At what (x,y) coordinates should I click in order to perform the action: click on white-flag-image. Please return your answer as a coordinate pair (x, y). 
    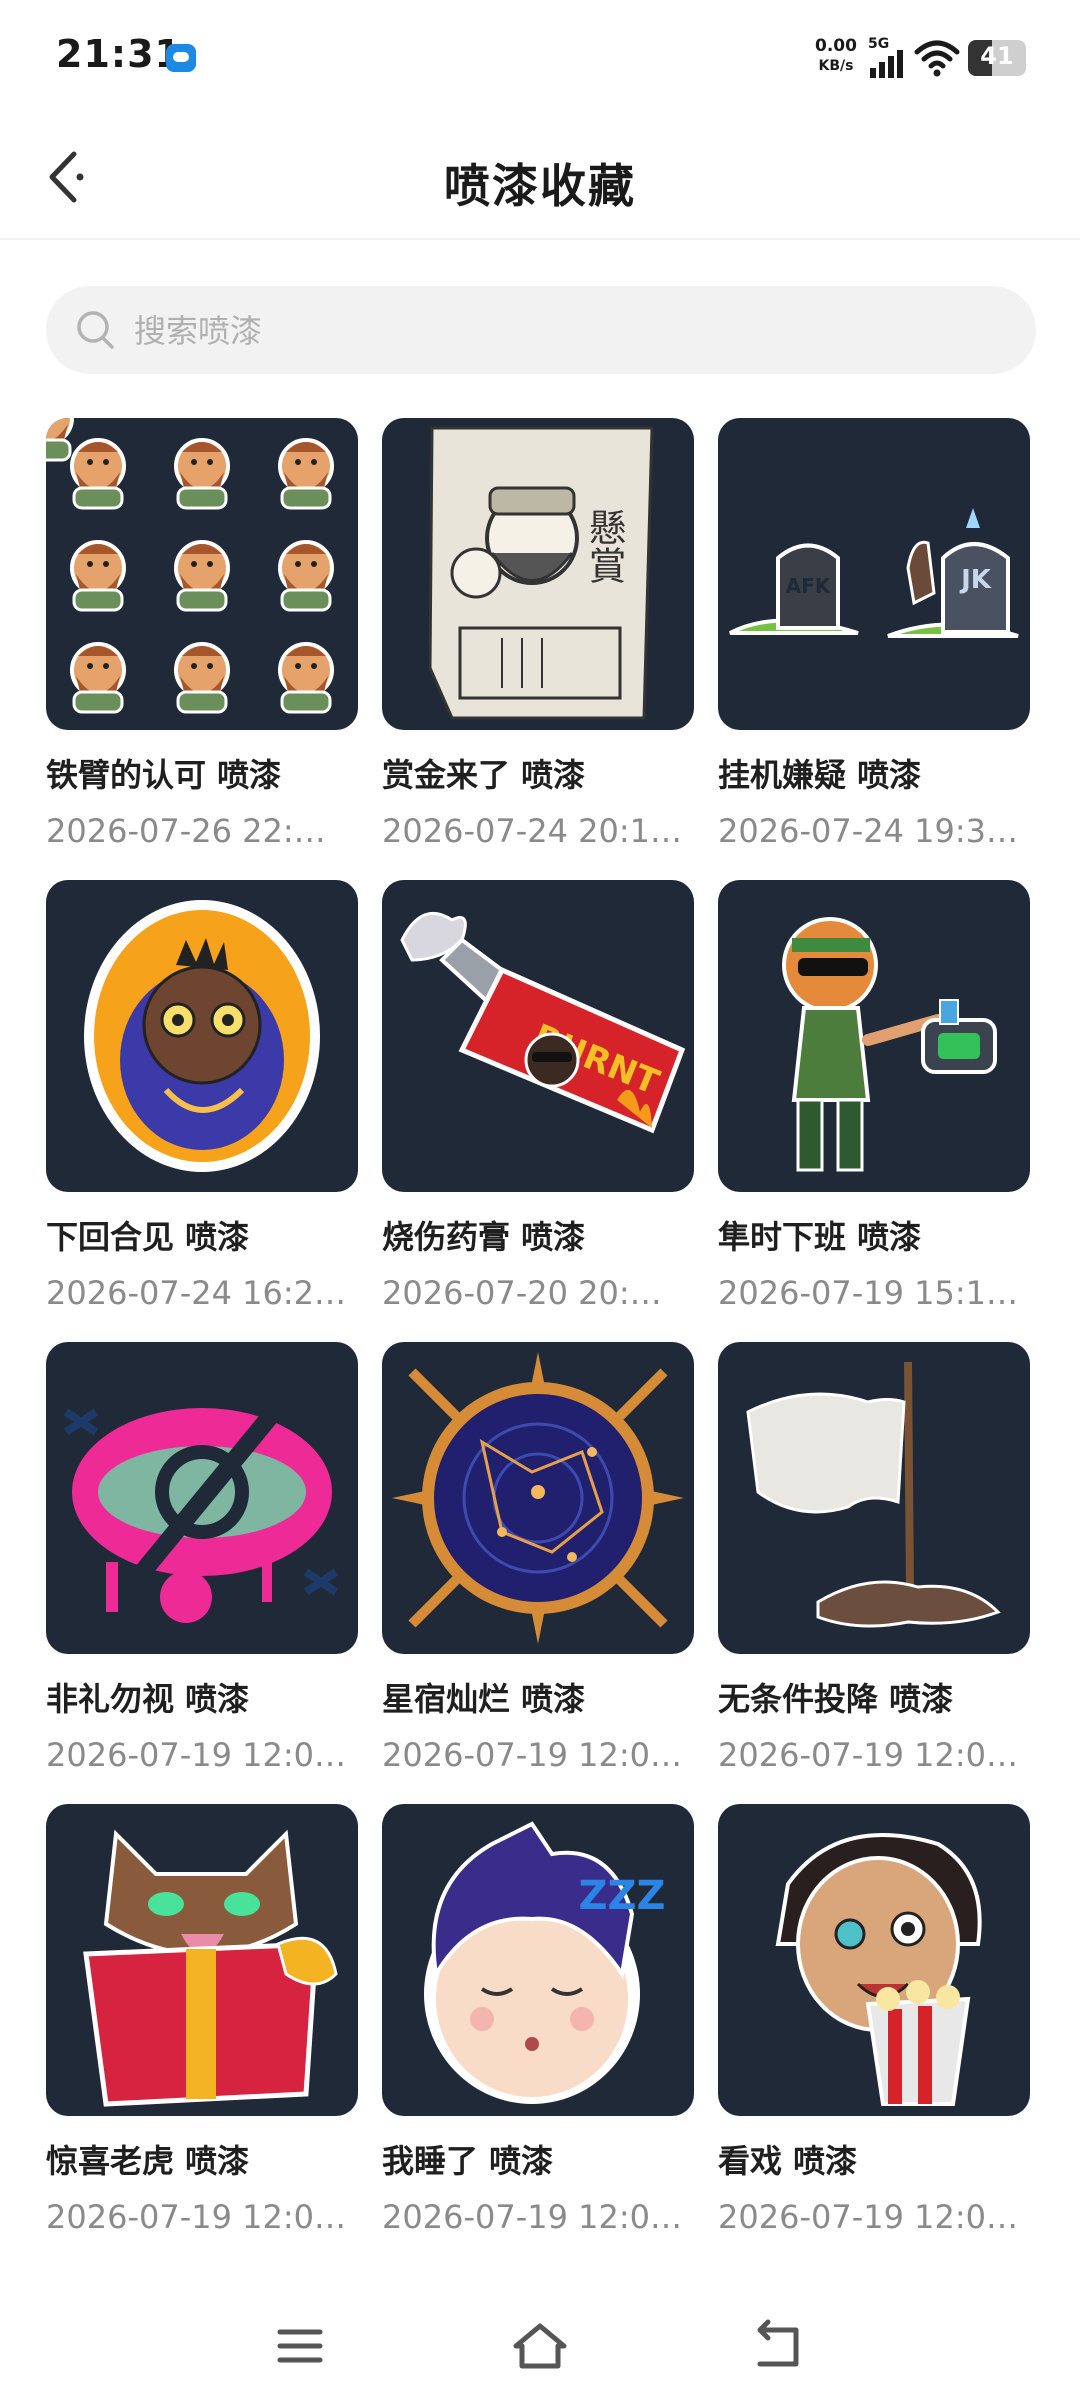
    Looking at the image, I should click on (873, 1494).